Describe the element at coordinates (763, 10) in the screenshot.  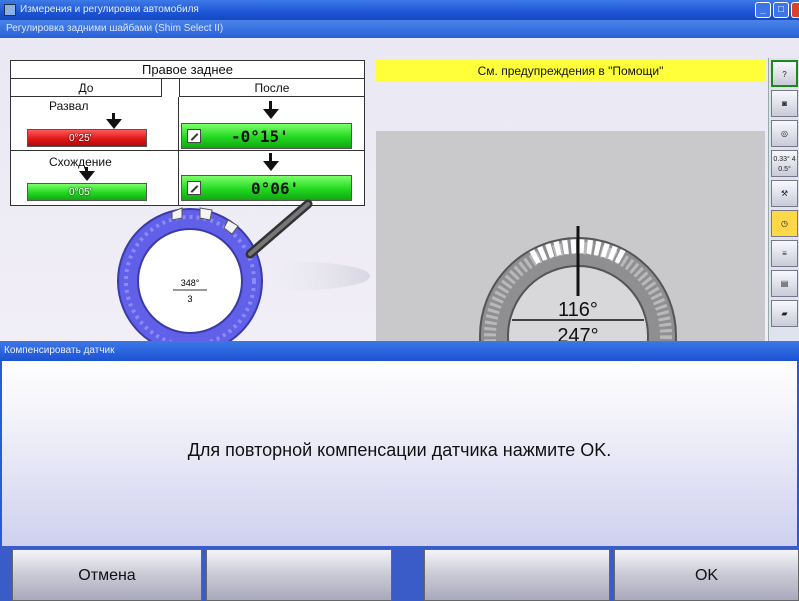
I see `minimize-button: _` at that location.